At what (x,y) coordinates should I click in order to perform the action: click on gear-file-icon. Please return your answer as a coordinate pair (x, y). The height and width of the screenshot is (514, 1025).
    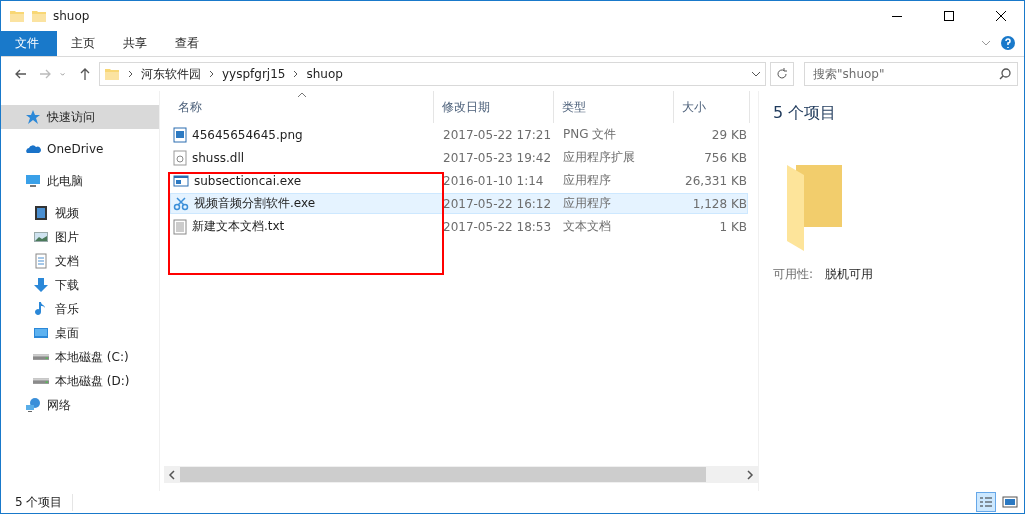
    Looking at the image, I should click on (180, 157).